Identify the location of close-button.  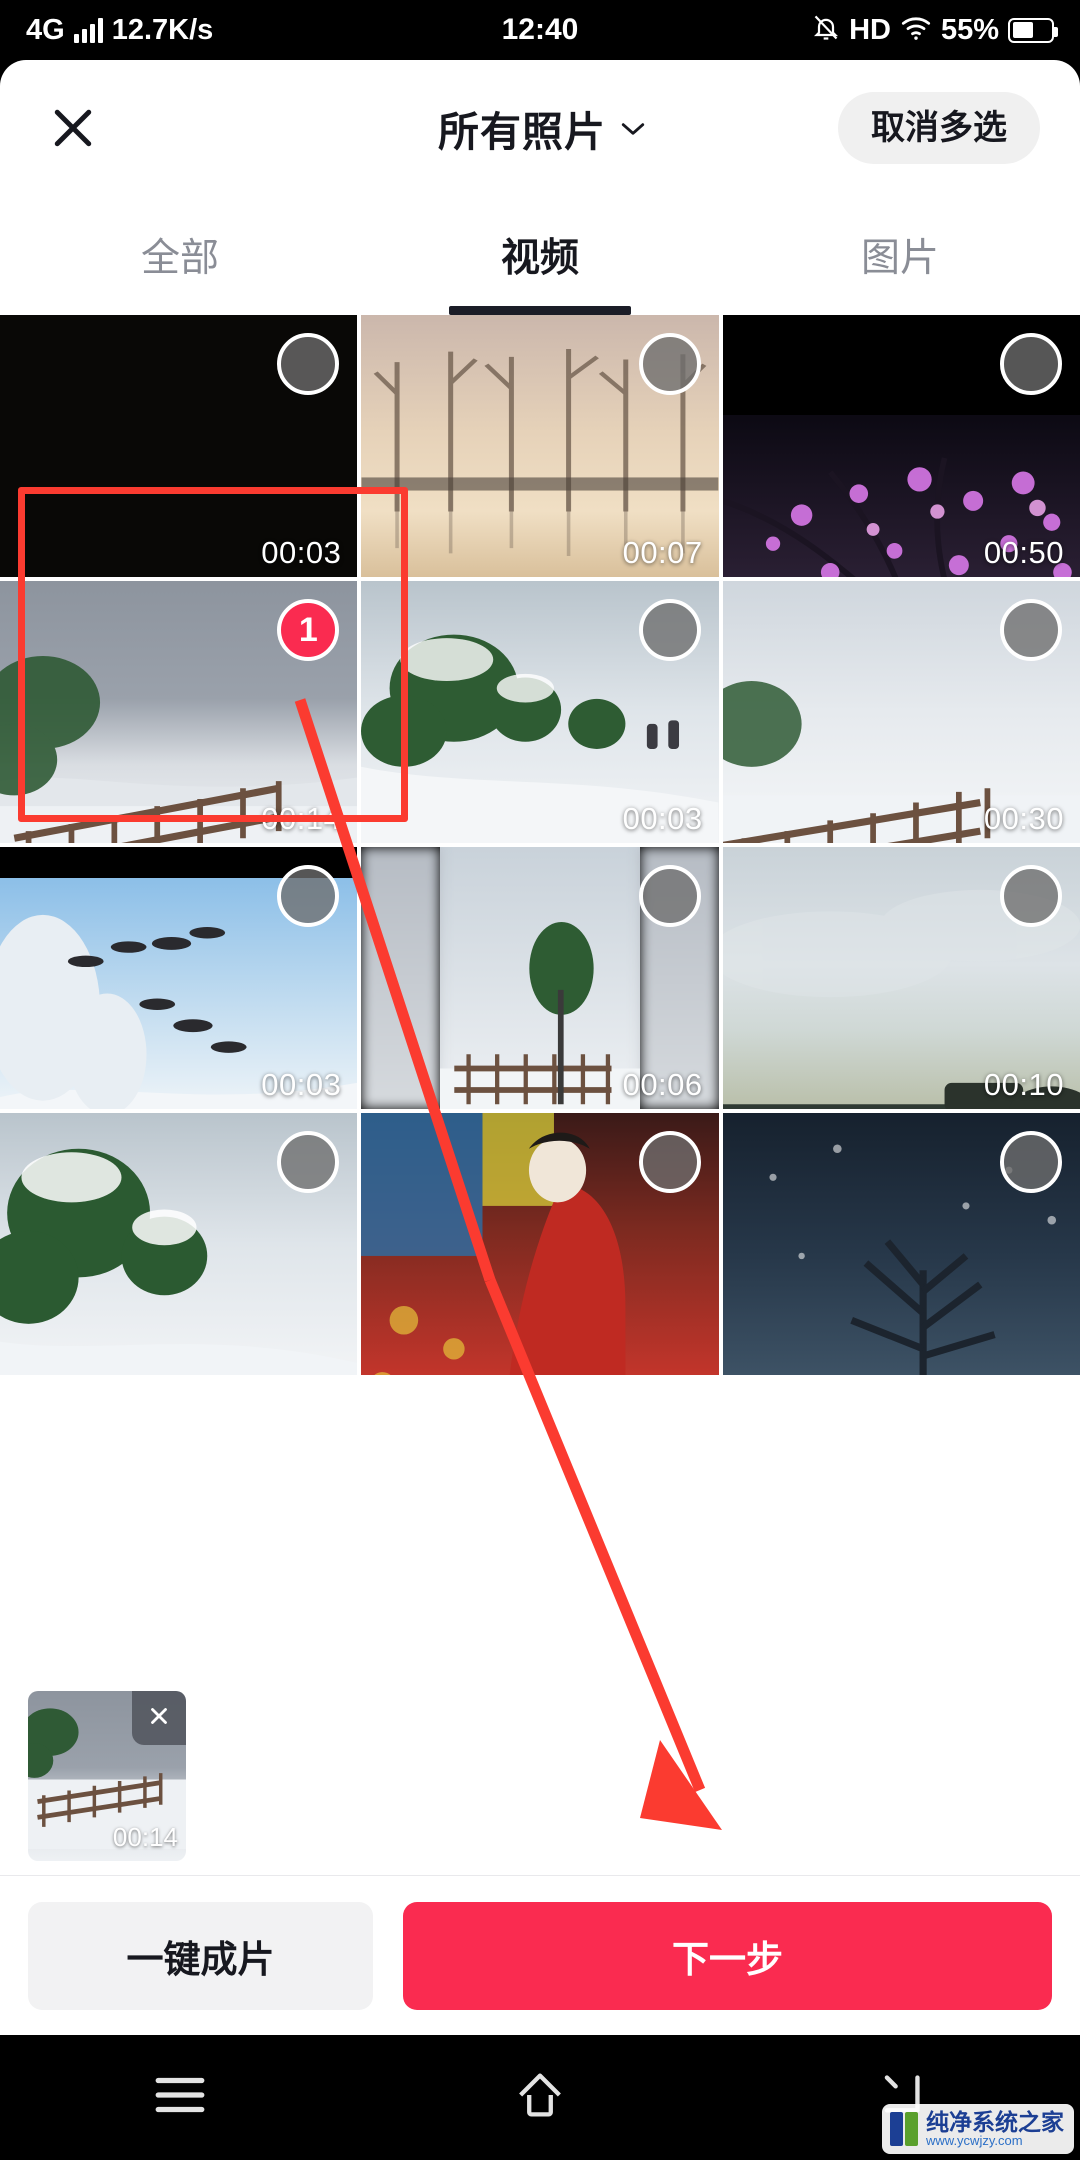
(73, 128).